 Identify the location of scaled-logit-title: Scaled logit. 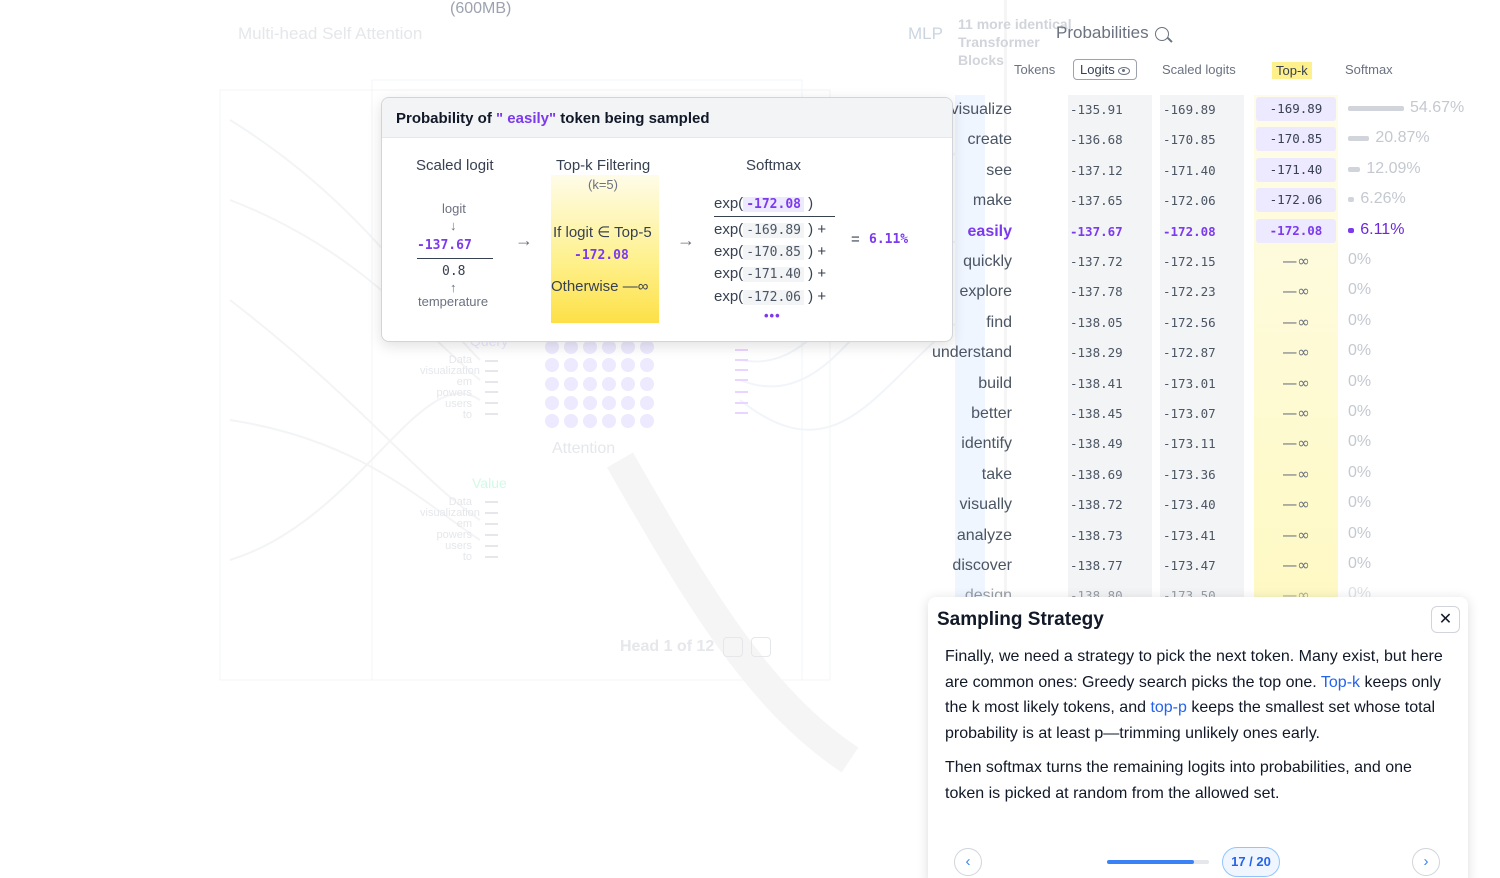
(455, 165).